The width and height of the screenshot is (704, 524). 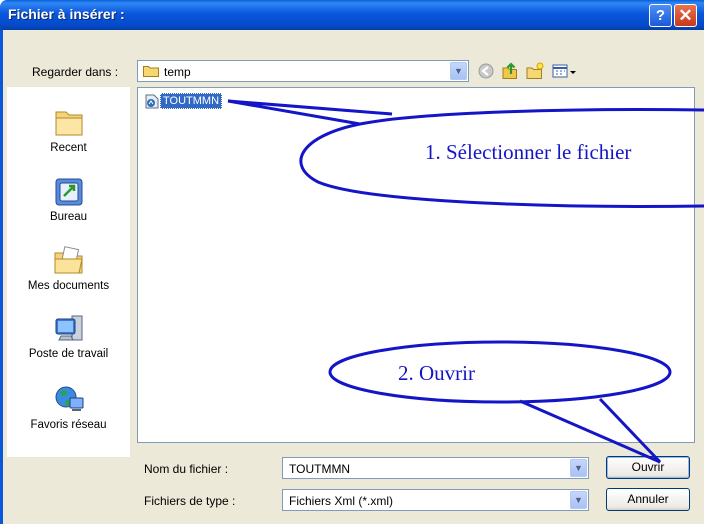 I want to click on place-label: Poste de travail, so click(x=68, y=354).